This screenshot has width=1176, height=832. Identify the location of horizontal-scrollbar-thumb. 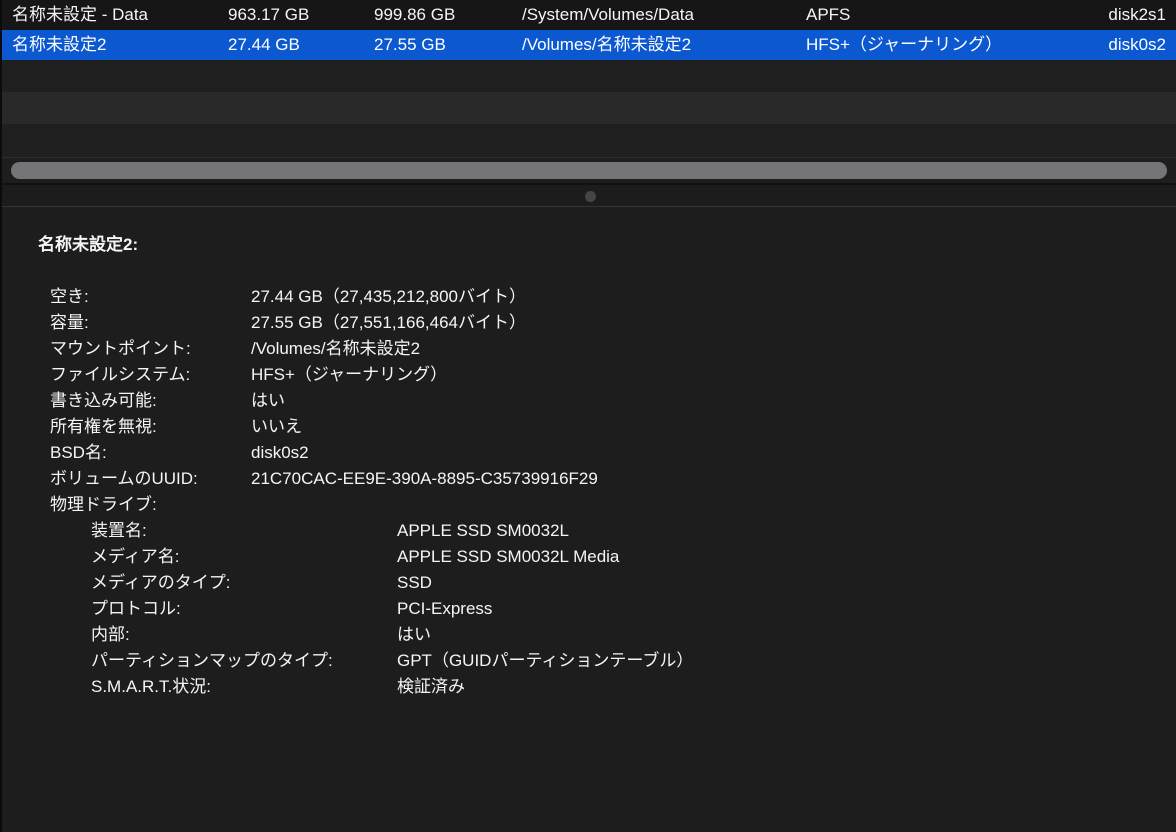
(589, 170).